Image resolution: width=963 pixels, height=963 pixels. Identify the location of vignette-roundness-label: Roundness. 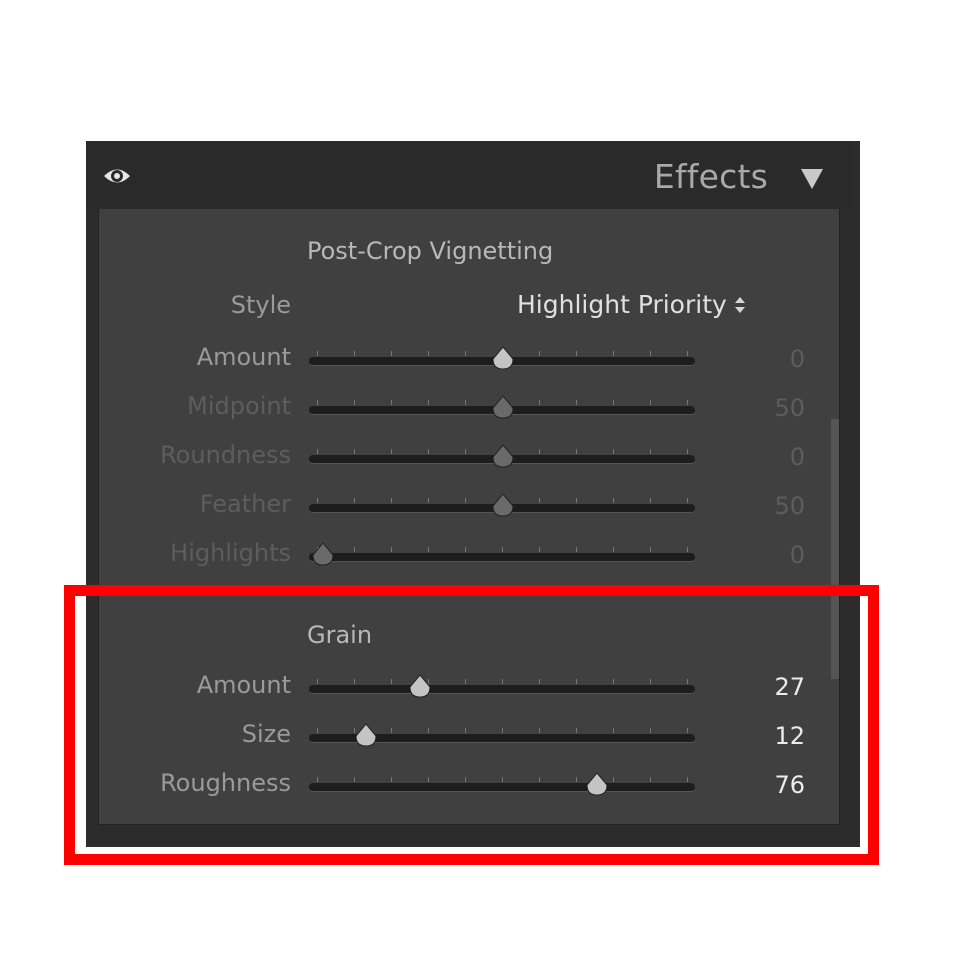
(225, 455).